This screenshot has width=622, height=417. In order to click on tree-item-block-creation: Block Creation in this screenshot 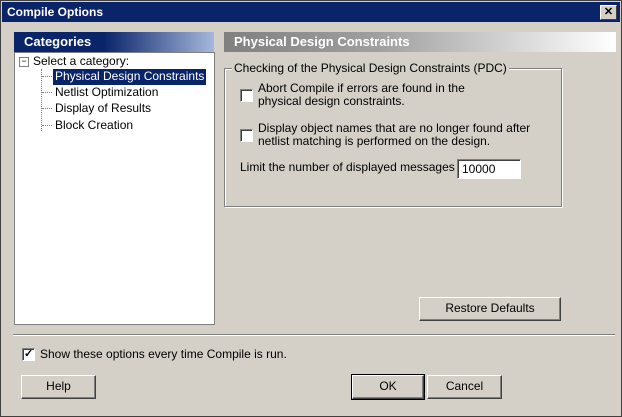, I will do `click(94, 126)`.